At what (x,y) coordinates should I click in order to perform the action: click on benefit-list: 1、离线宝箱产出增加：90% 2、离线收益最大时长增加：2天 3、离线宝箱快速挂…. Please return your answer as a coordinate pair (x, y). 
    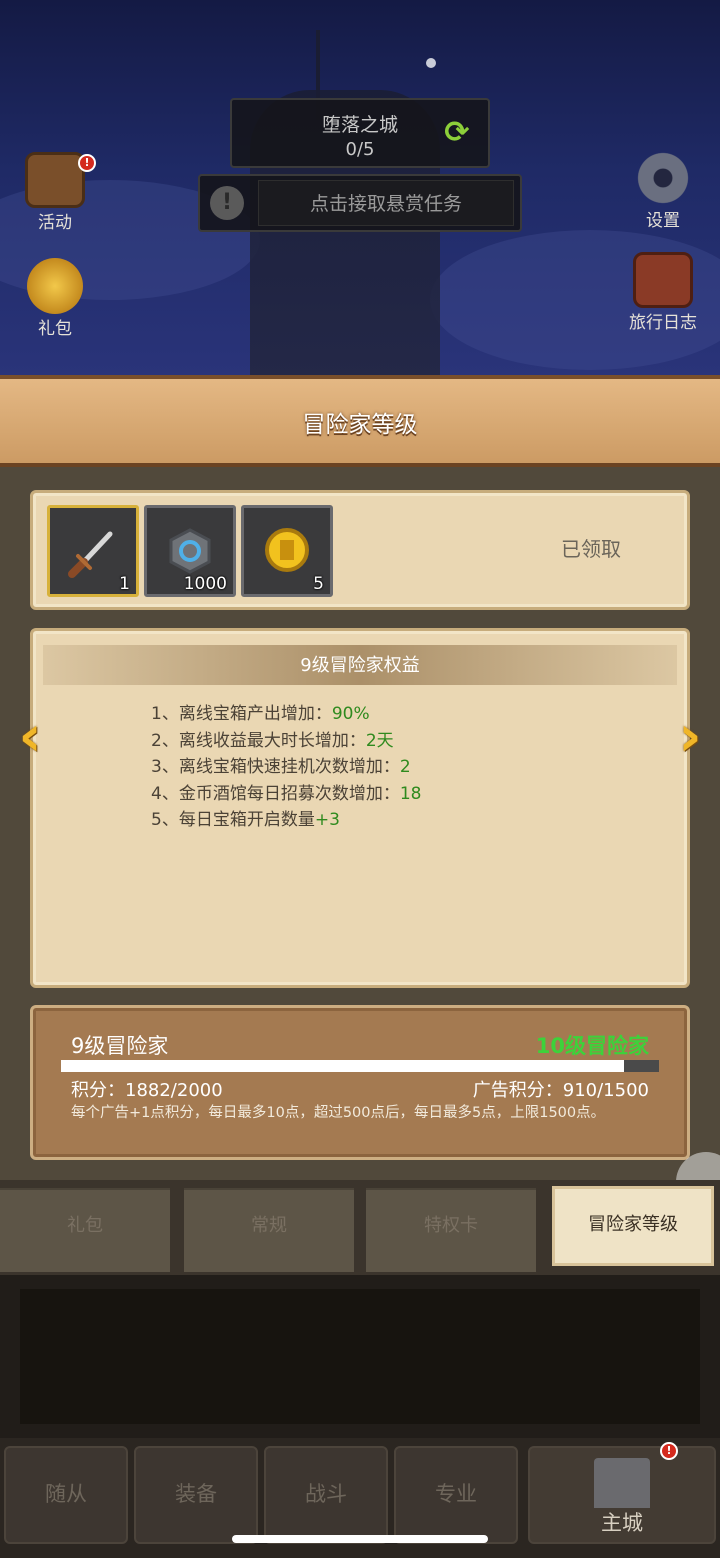
    Looking at the image, I should click on (286, 767).